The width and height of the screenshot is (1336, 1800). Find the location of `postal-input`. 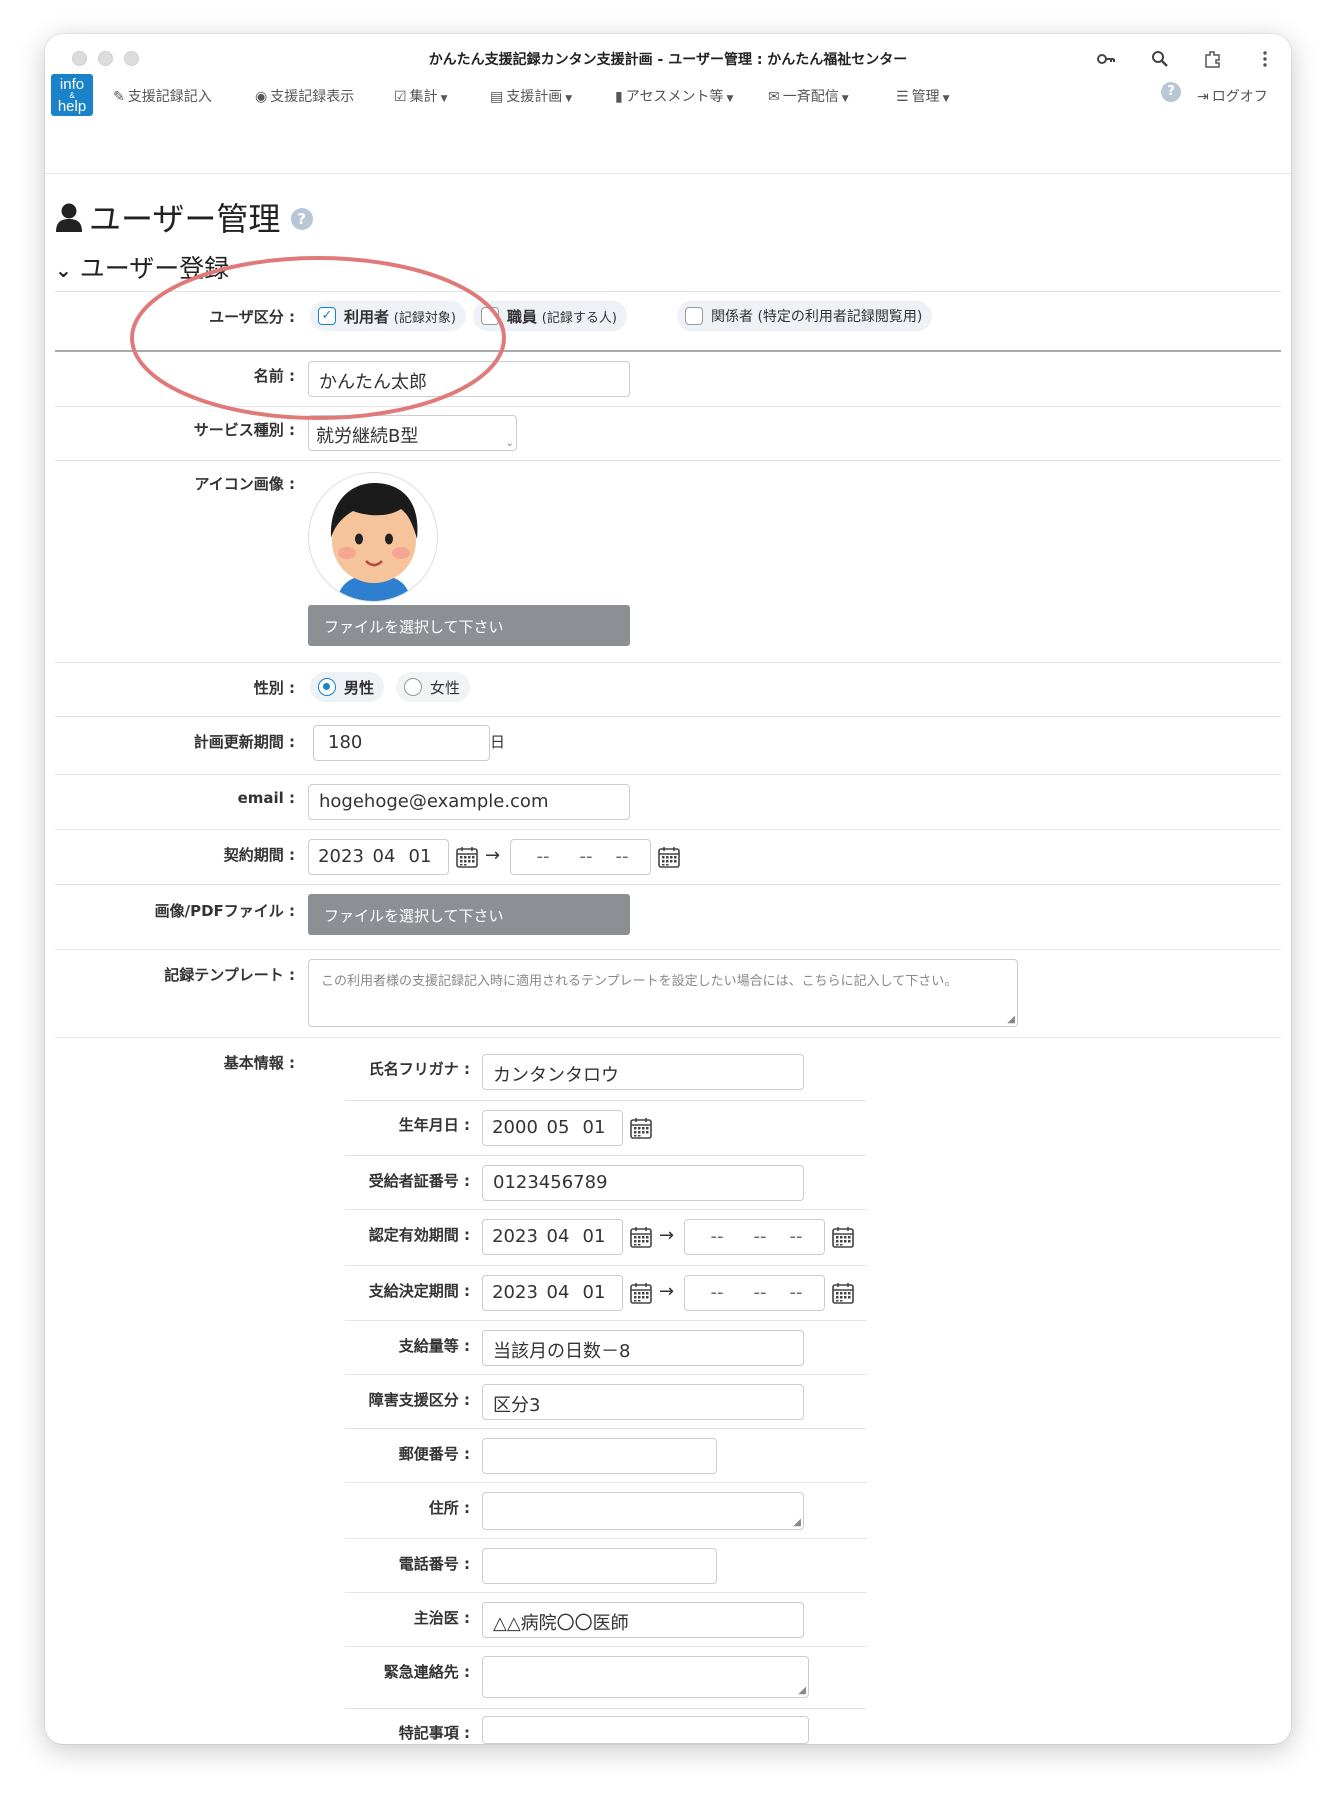

postal-input is located at coordinates (599, 1456).